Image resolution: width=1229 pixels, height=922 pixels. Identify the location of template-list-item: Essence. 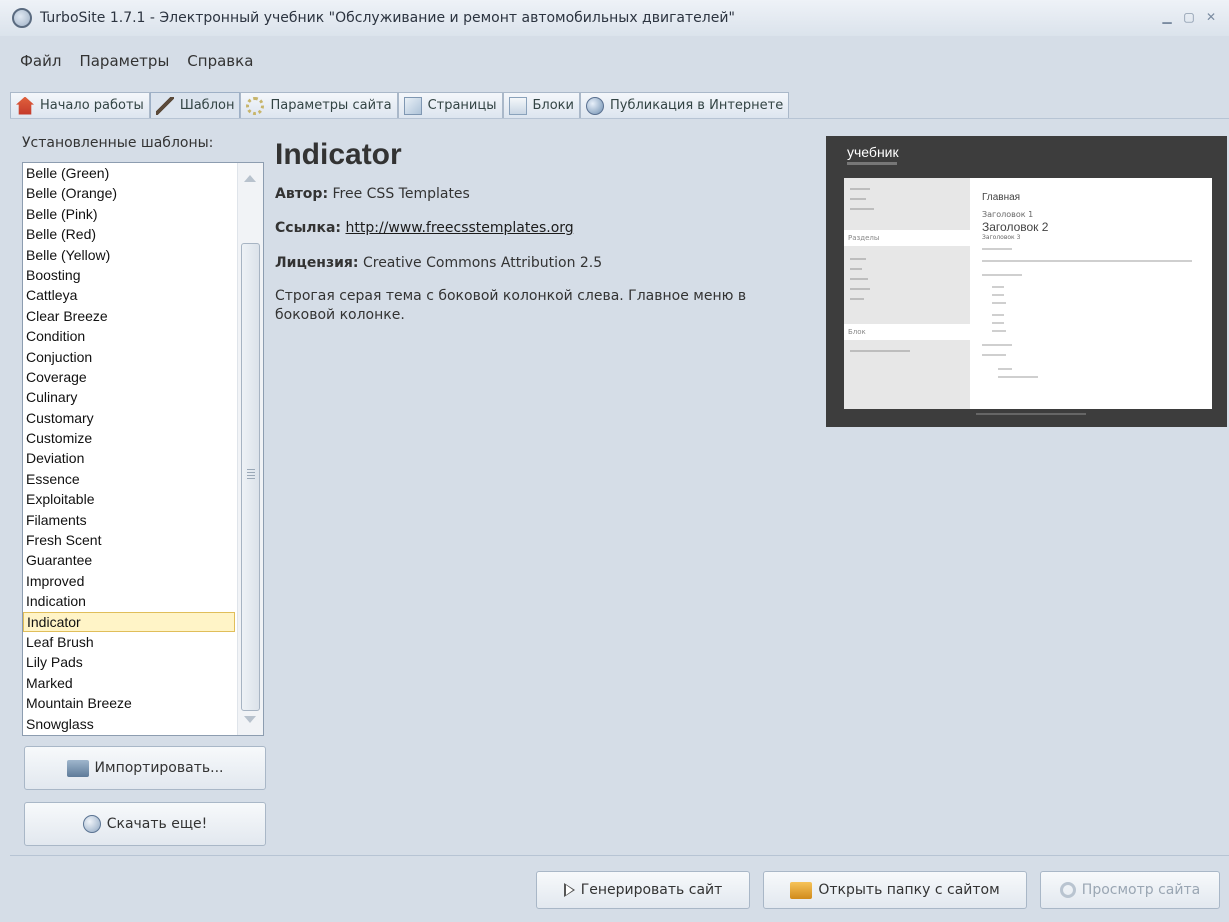
(143, 479).